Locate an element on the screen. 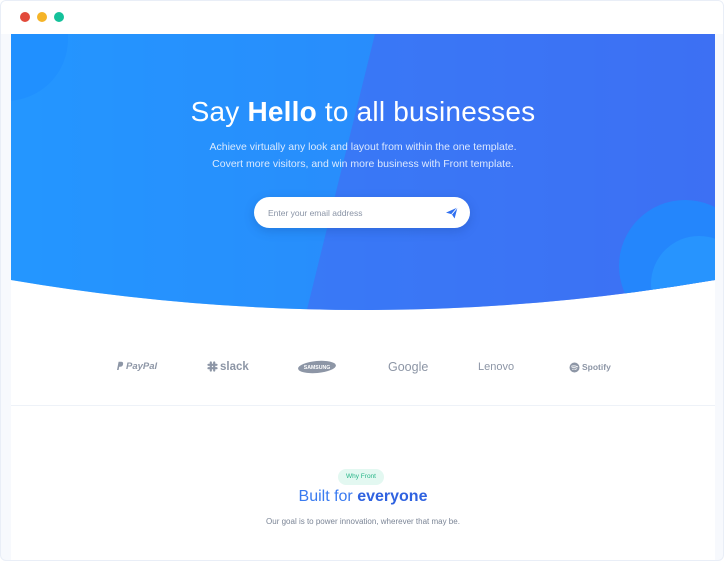 This screenshot has width=724, height=561. spotify-logo: Spotify is located at coordinates (590, 367).